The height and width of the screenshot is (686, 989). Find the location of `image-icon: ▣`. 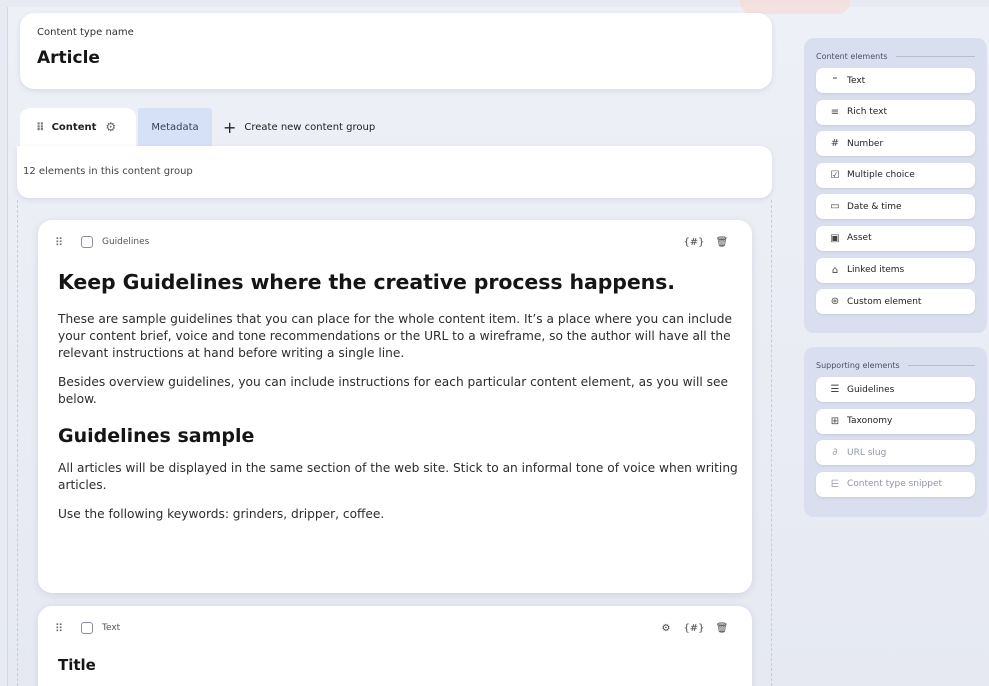

image-icon: ▣ is located at coordinates (835, 238).